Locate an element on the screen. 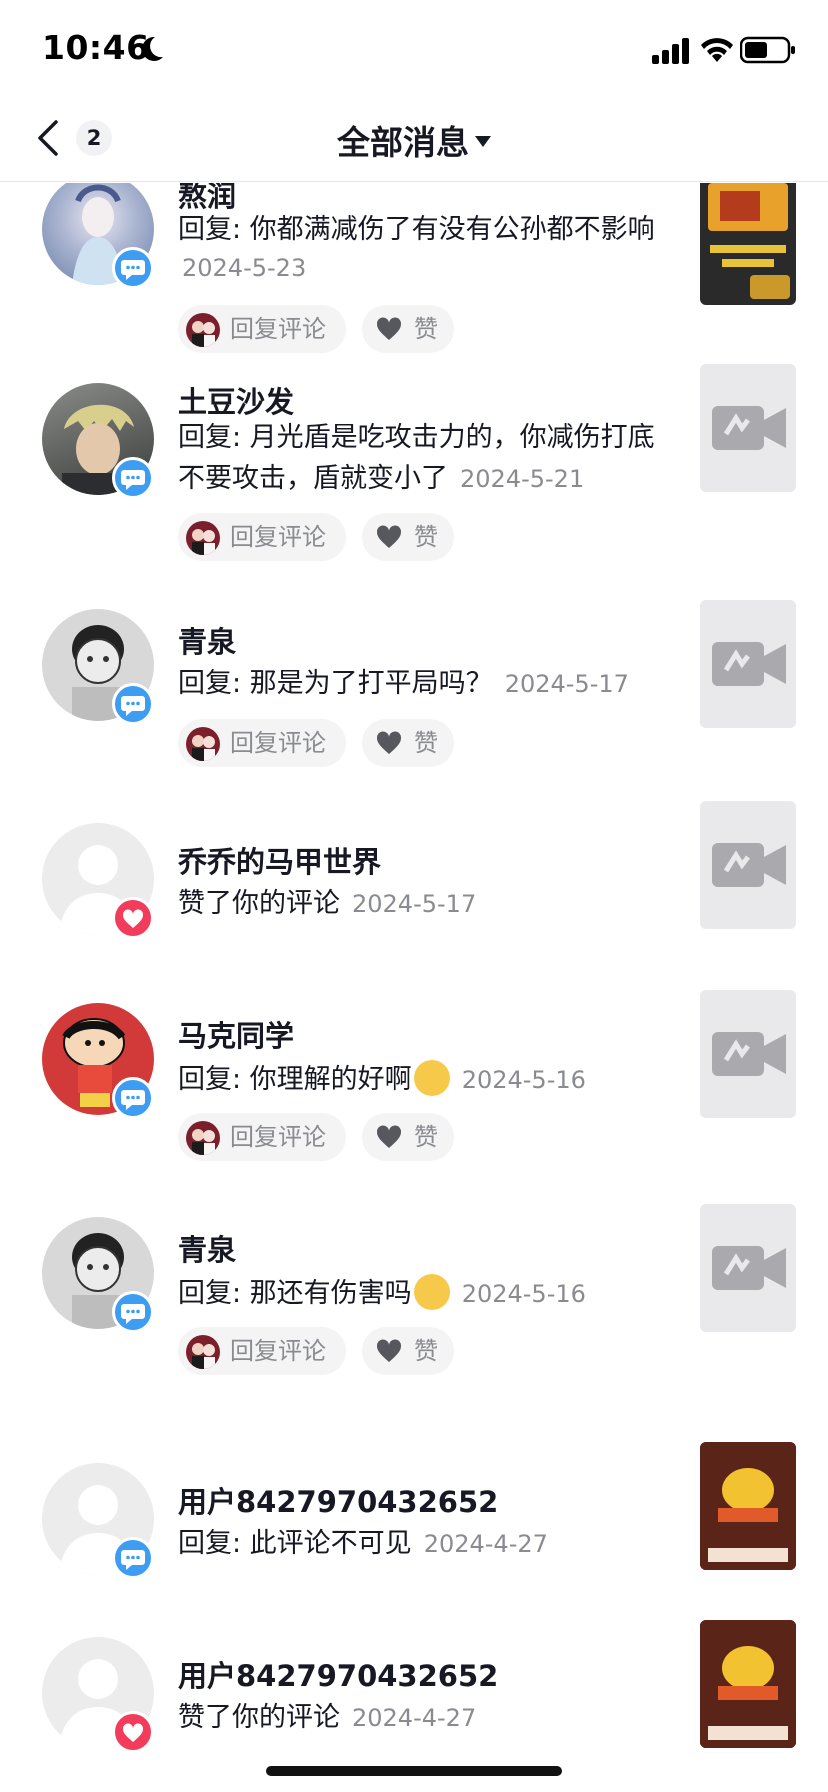  wifi-icon is located at coordinates (717, 50).